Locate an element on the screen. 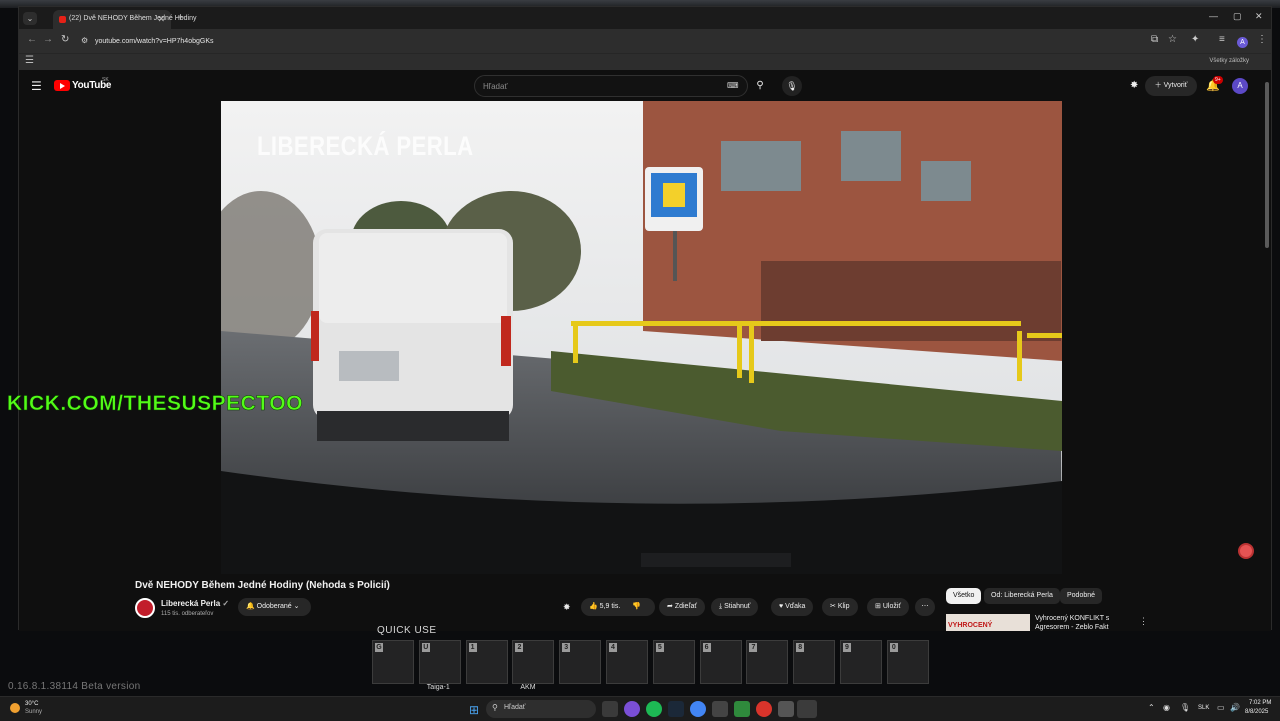 Image resolution: width=1280 pixels, height=721 pixels. chip-all: Všetko is located at coordinates (964, 596).